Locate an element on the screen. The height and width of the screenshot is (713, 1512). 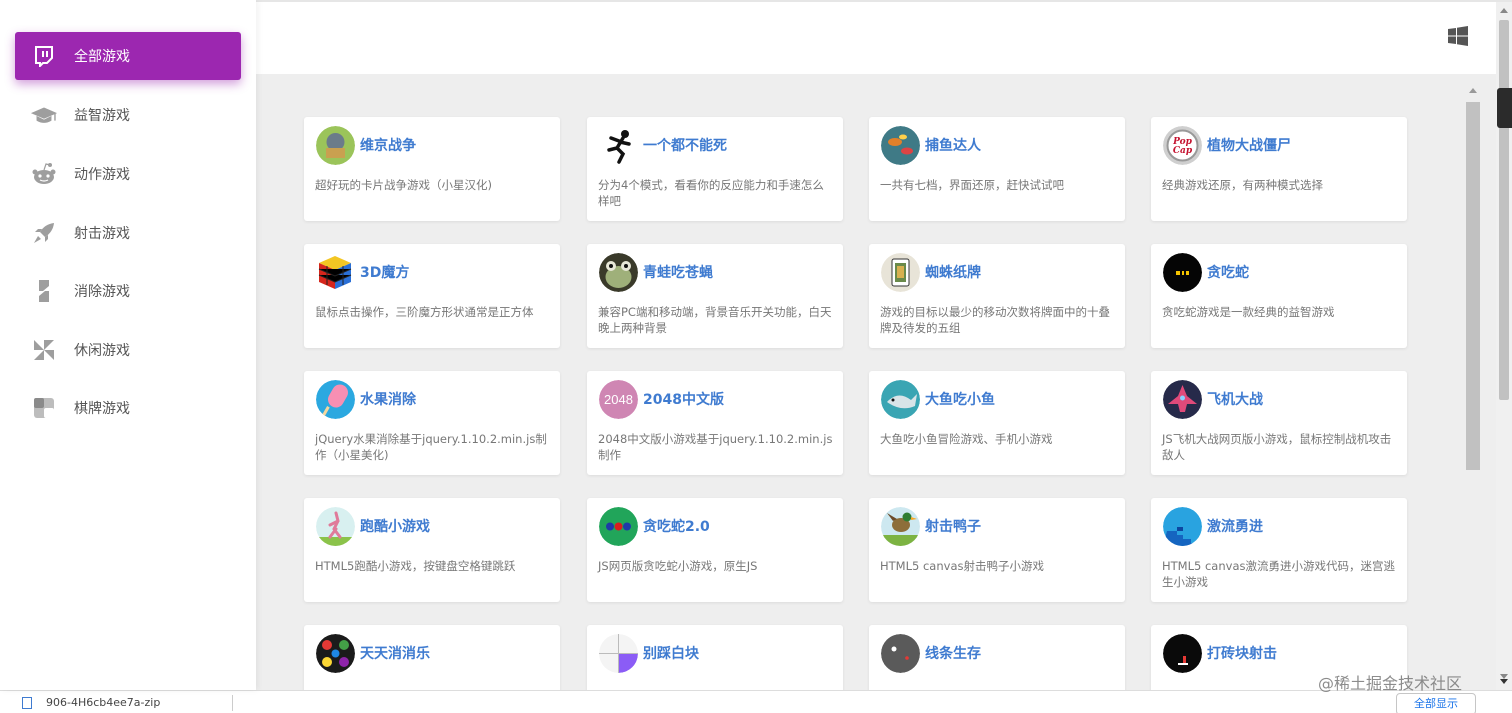
svg-text: Cap is located at coordinates (1183, 151).